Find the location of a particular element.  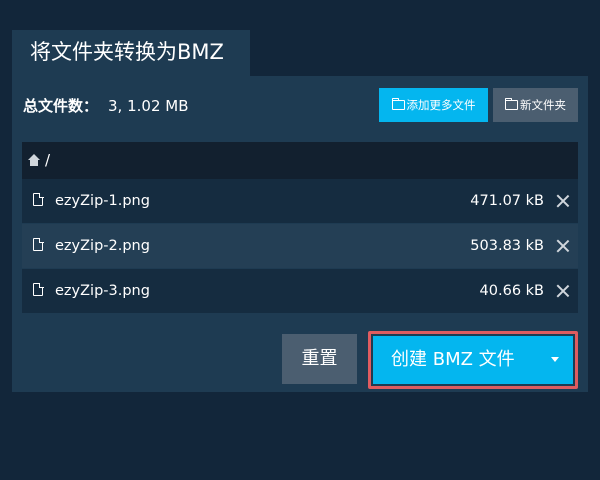

file-row-1: ezyZip-1.png 471.07 kB is located at coordinates (300, 201).